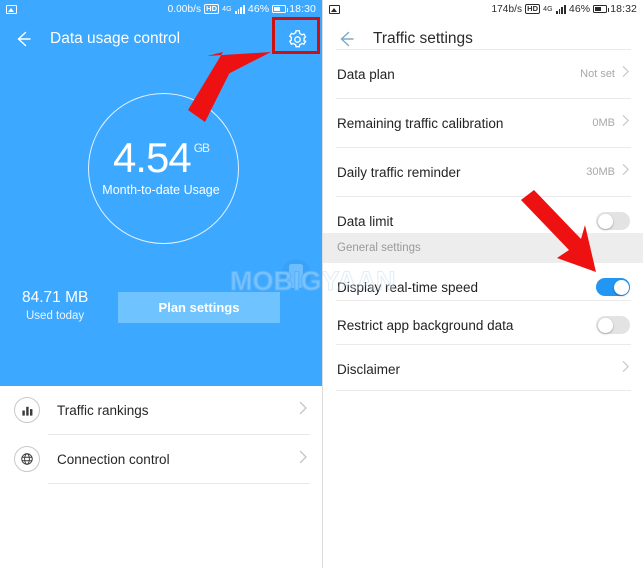 The image size is (643, 568). What do you see at coordinates (369, 369) in the screenshot?
I see `settings-row-label: Disclaimer` at bounding box center [369, 369].